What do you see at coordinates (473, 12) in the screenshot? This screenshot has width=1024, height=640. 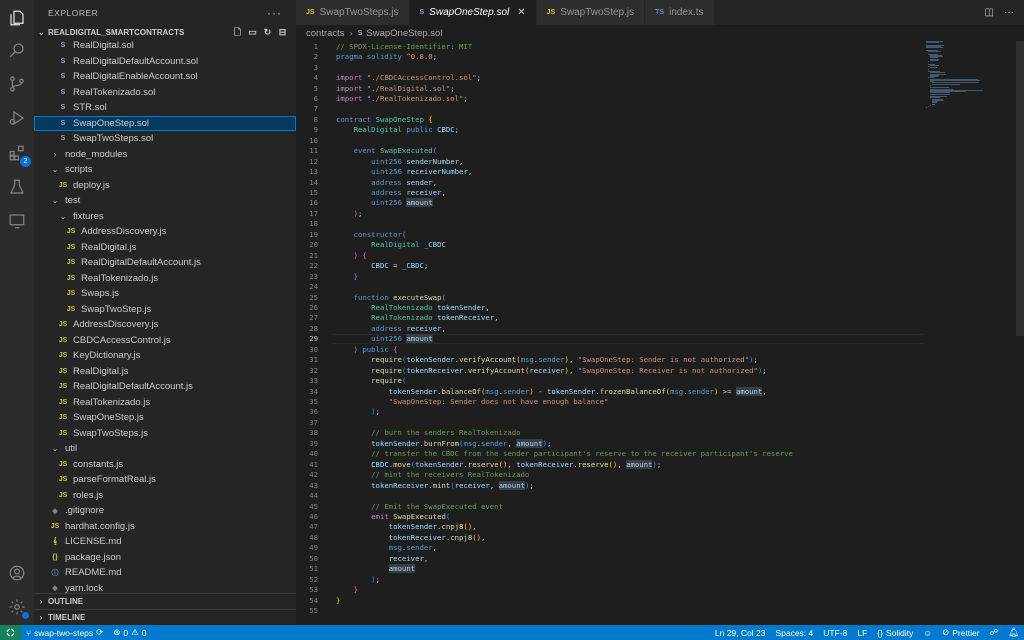 I see `tab-swaponestep-sol: S SwapOneStep.sol ✕` at bounding box center [473, 12].